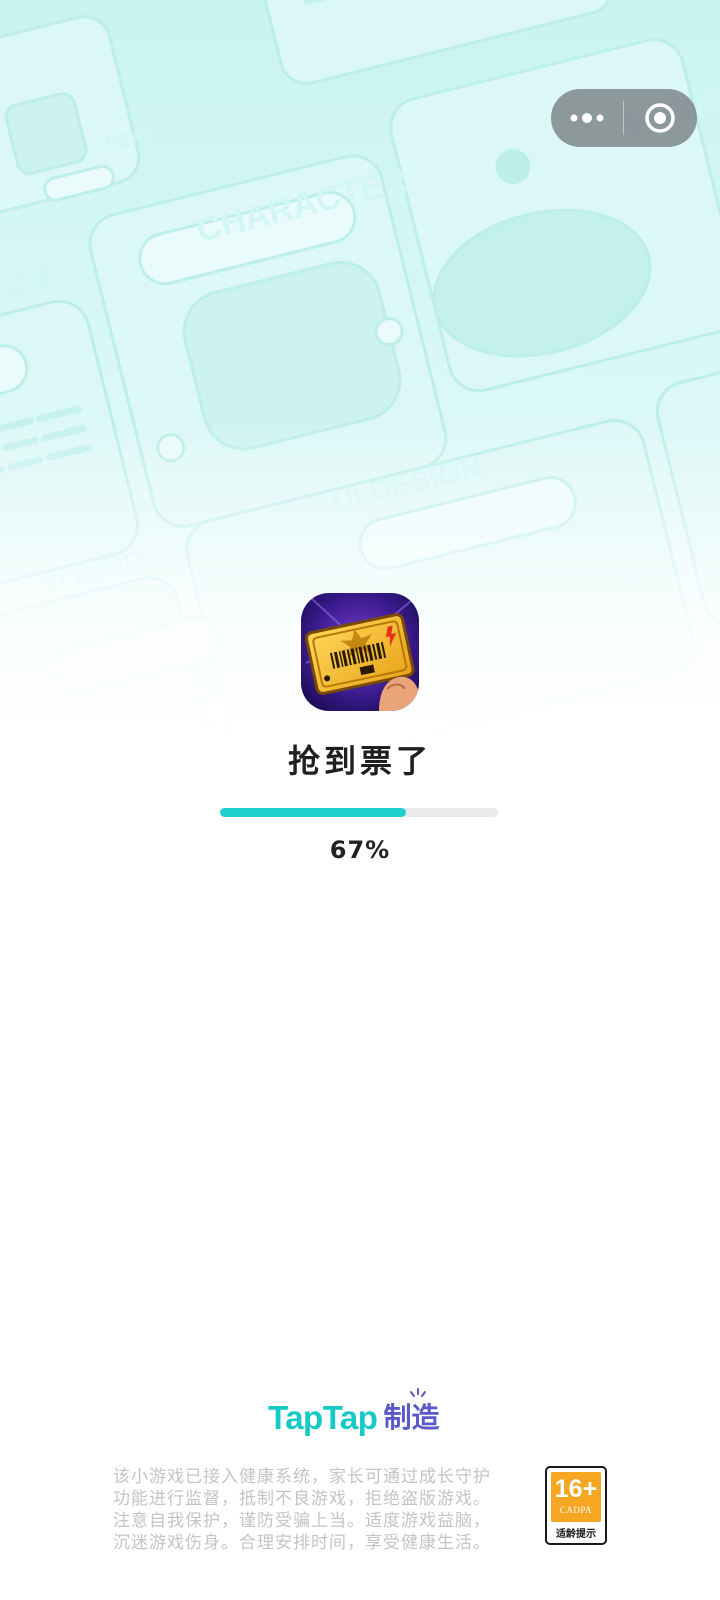 This screenshot has width=720, height=1600. What do you see at coordinates (576, 1510) in the screenshot?
I see `age-rating-org: CADPA` at bounding box center [576, 1510].